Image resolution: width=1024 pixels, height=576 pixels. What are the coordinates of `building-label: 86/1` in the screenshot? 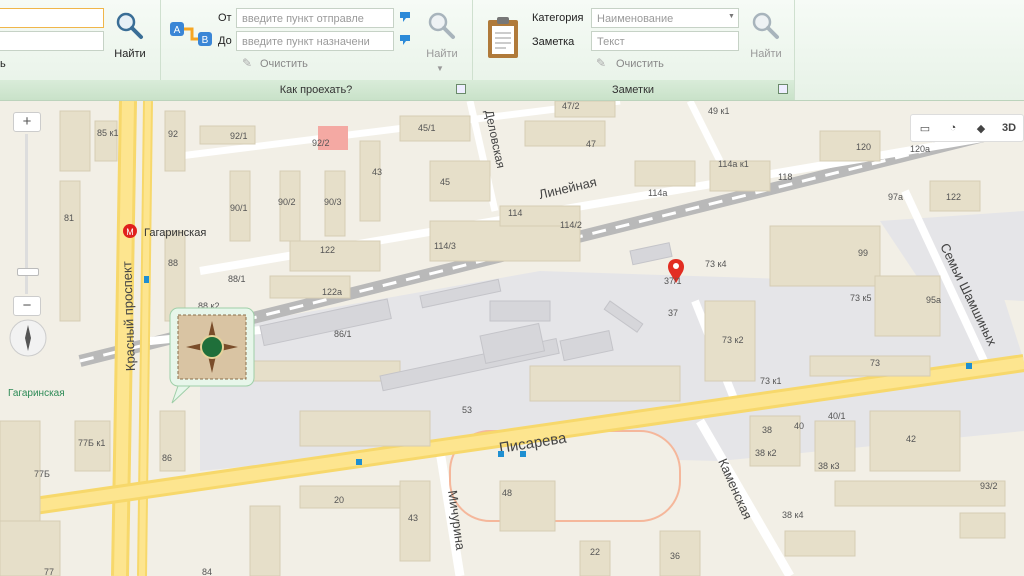 It's located at (343, 334).